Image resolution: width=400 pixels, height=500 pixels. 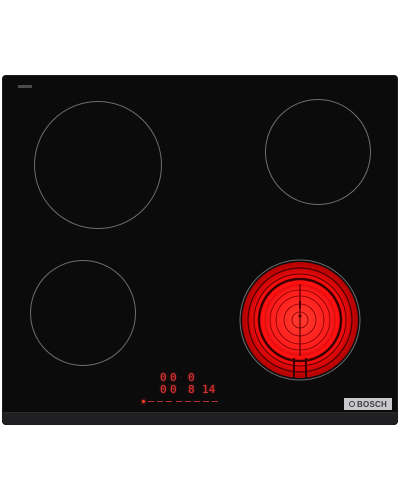 I want to click on zone-front-right-heated, so click(x=299, y=323).